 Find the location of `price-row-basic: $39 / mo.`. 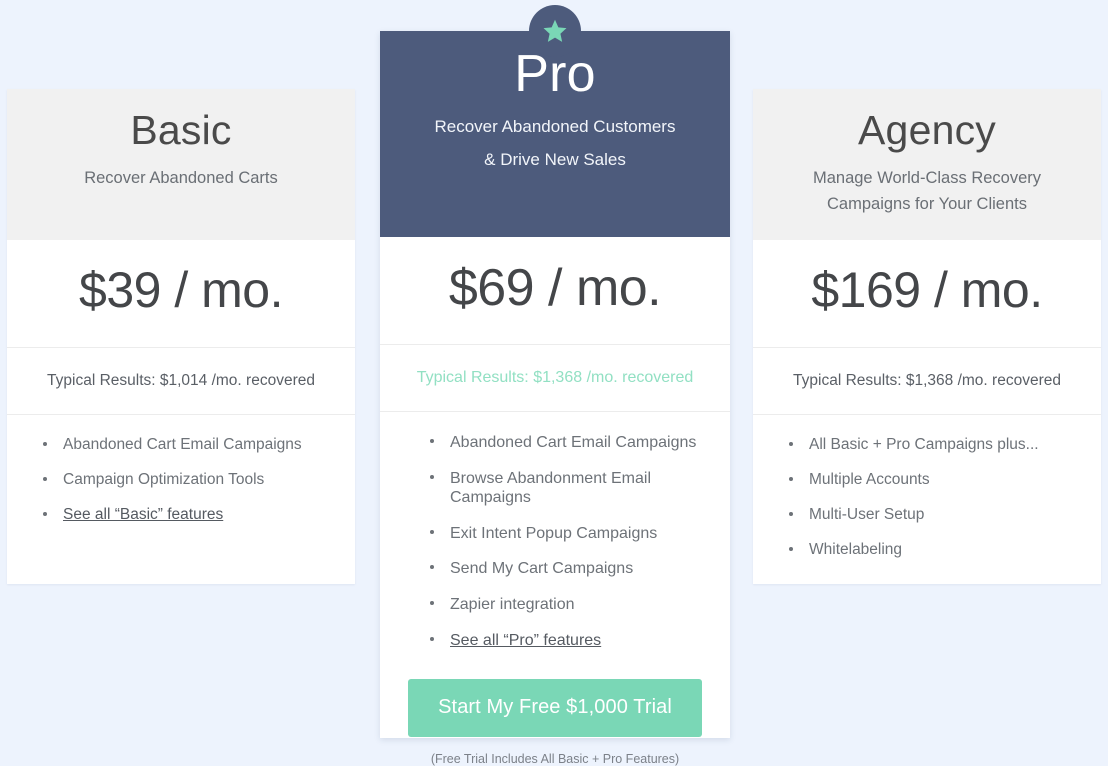

price-row-basic: $39 / mo. is located at coordinates (181, 294).